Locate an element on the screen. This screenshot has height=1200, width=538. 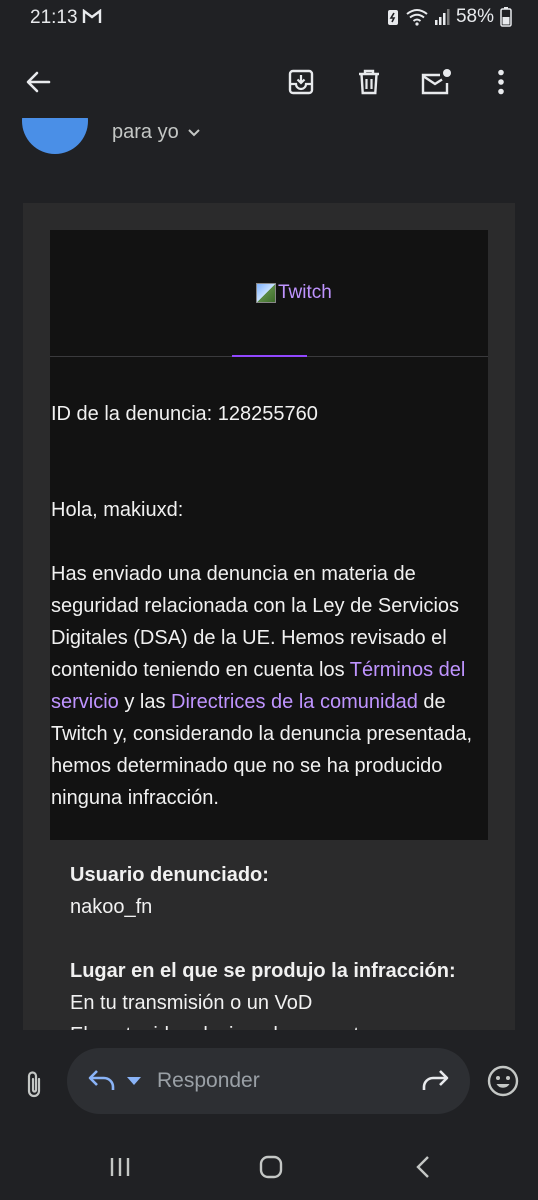
logo-alt-text: Twitch is located at coordinates (305, 292).